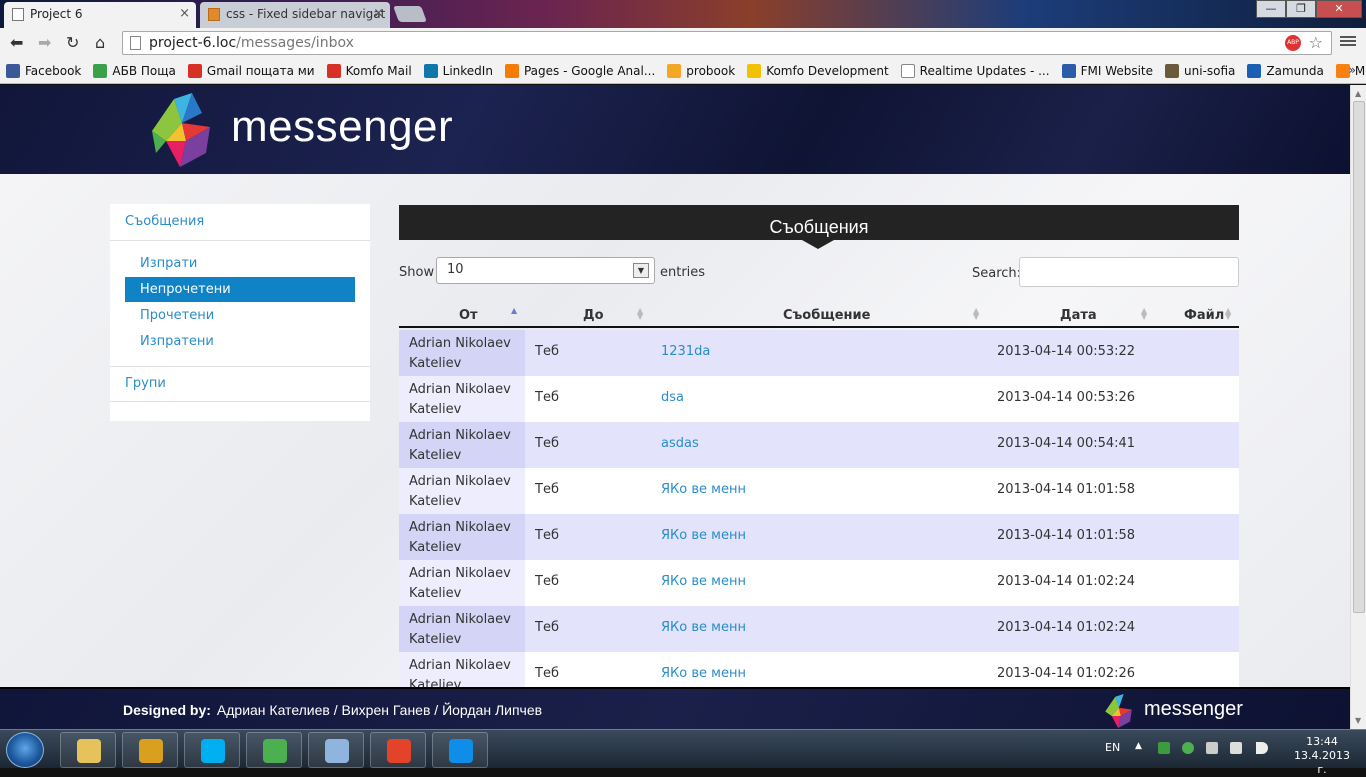 The image size is (1366, 777). Describe the element at coordinates (1322, 741) in the screenshot. I see `clock-time: 13:44` at that location.